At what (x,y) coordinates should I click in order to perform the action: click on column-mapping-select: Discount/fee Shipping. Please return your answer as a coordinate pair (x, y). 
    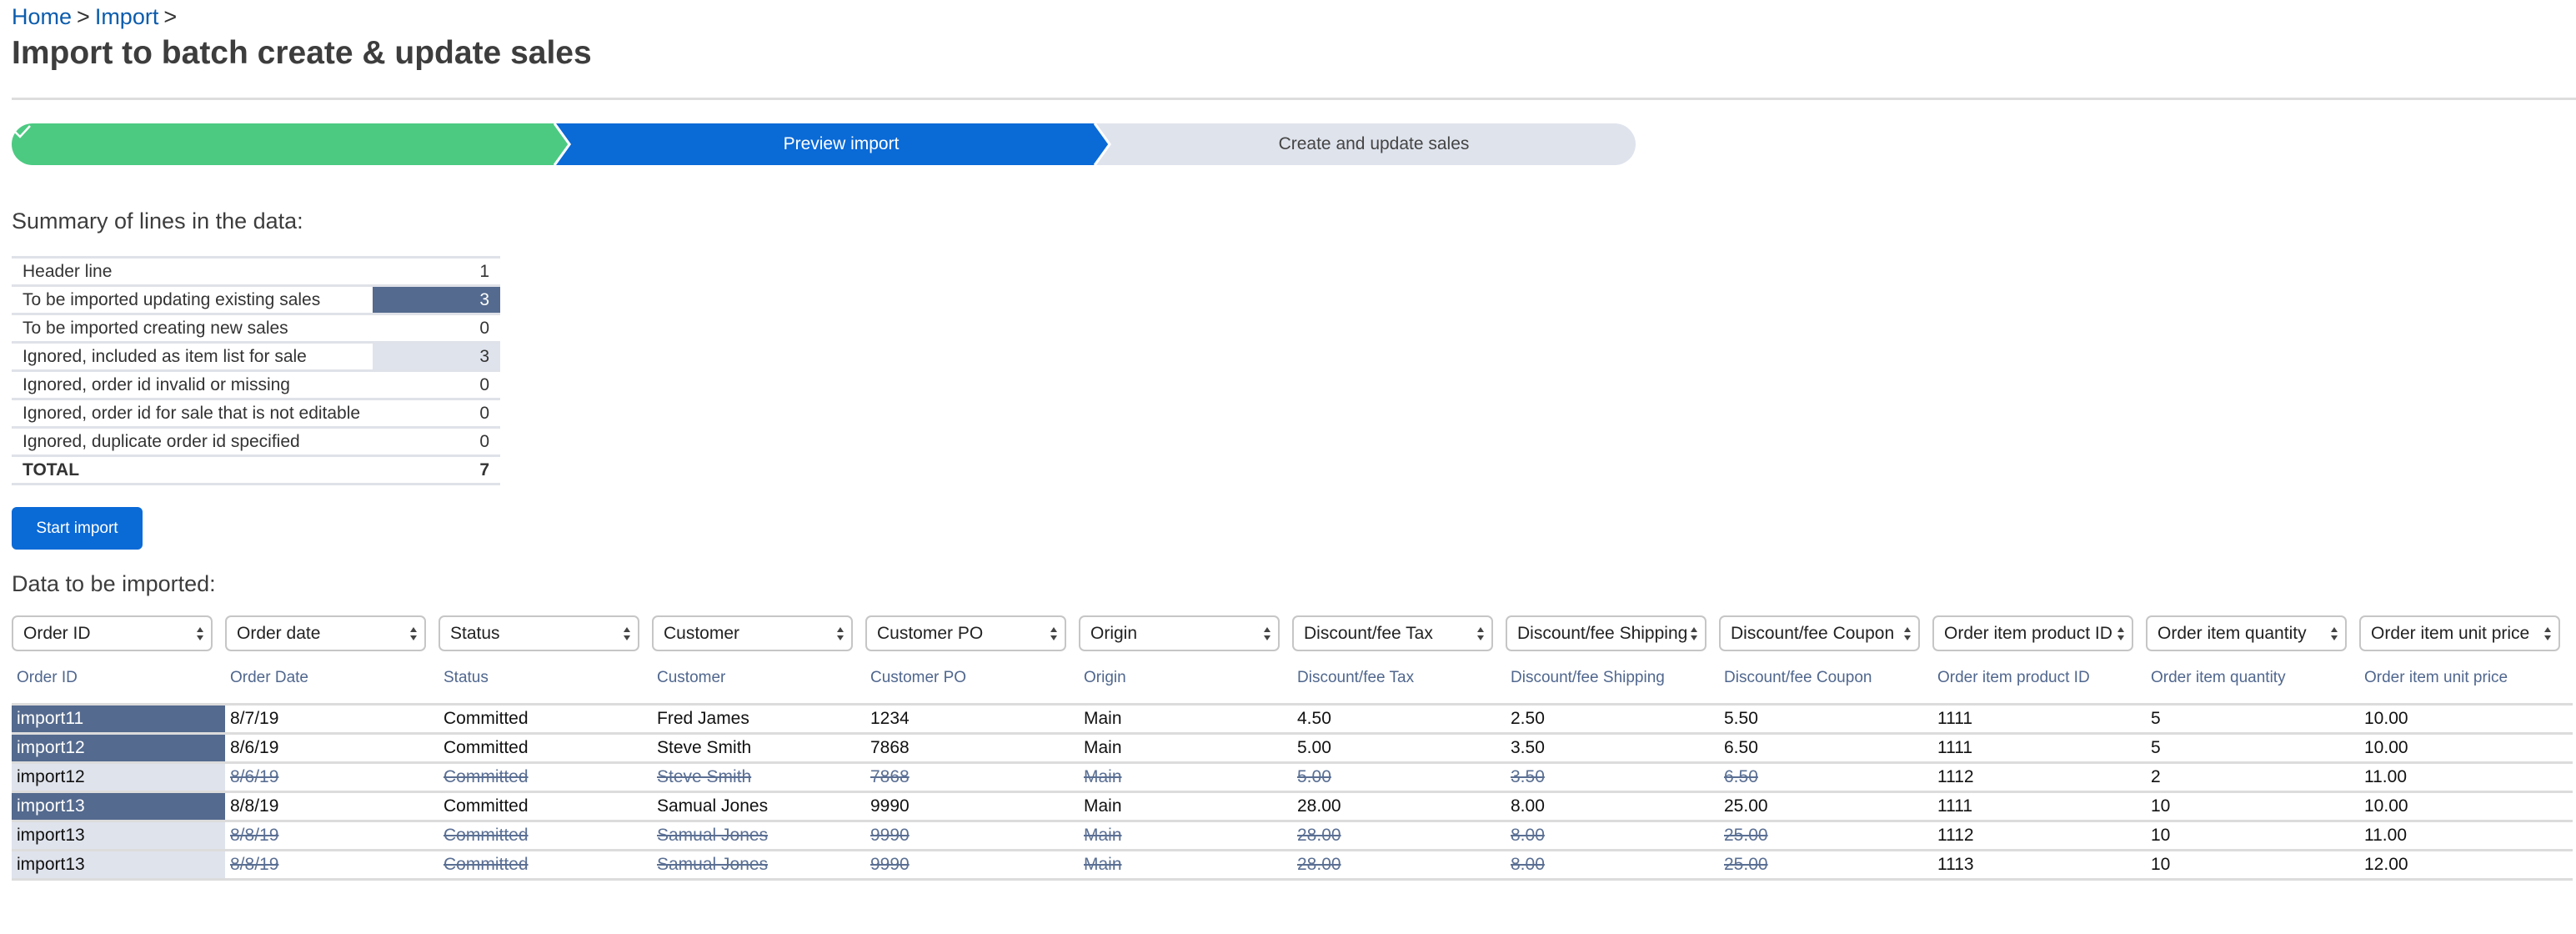
    Looking at the image, I should click on (1606, 633).